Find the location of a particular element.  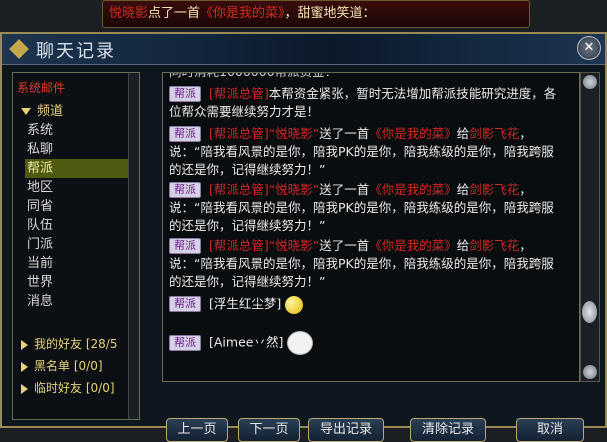

smiley-emoji-icon is located at coordinates (294, 304).